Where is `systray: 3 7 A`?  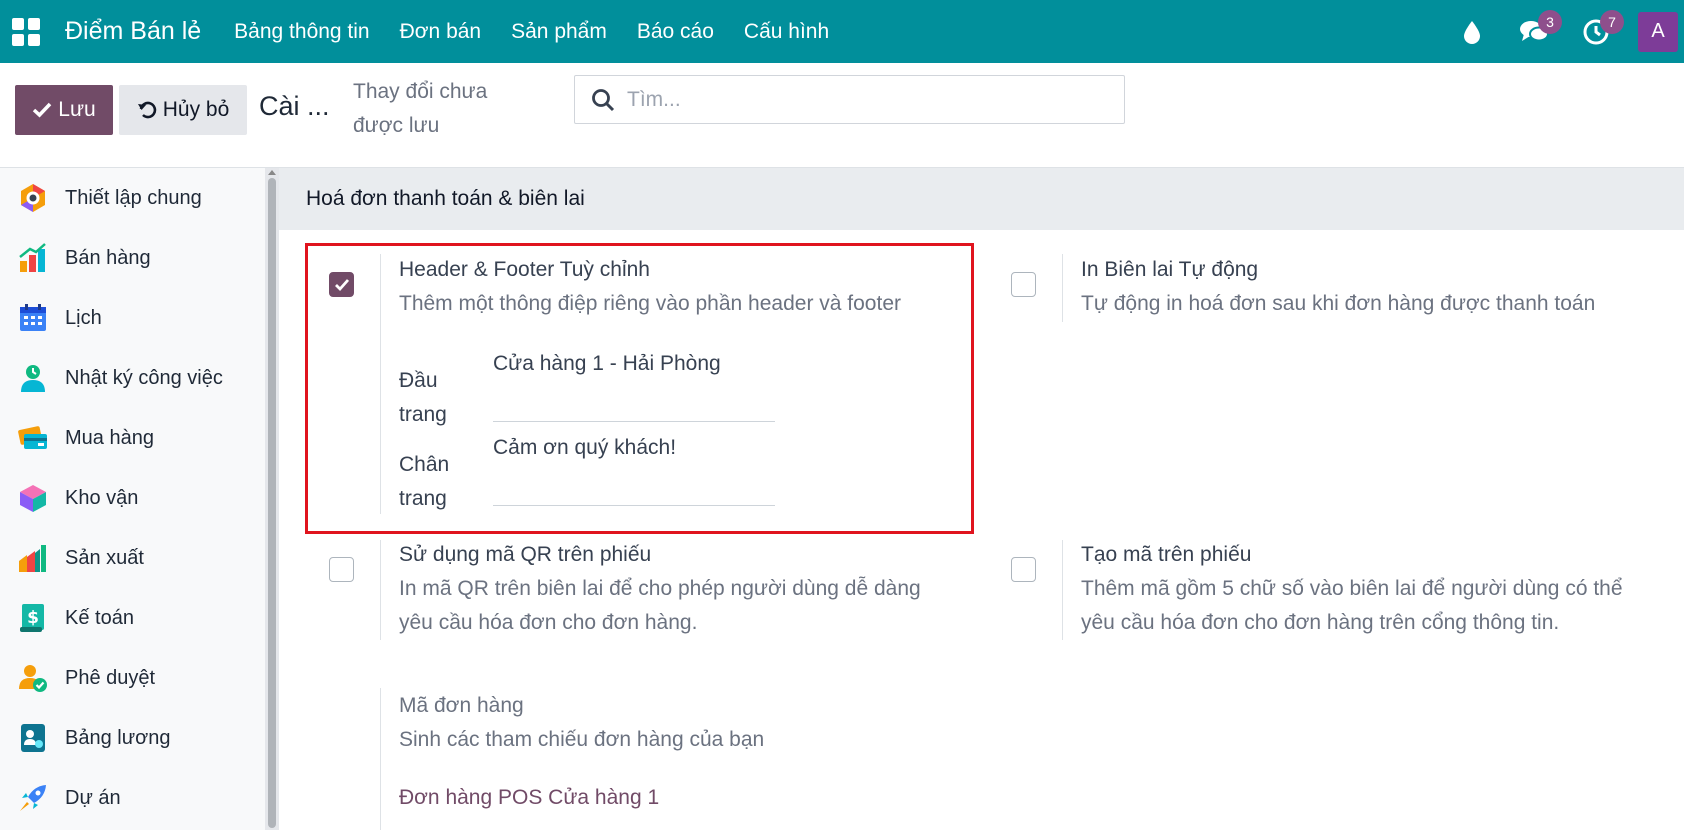 systray: 3 7 A is located at coordinates (1568, 31).